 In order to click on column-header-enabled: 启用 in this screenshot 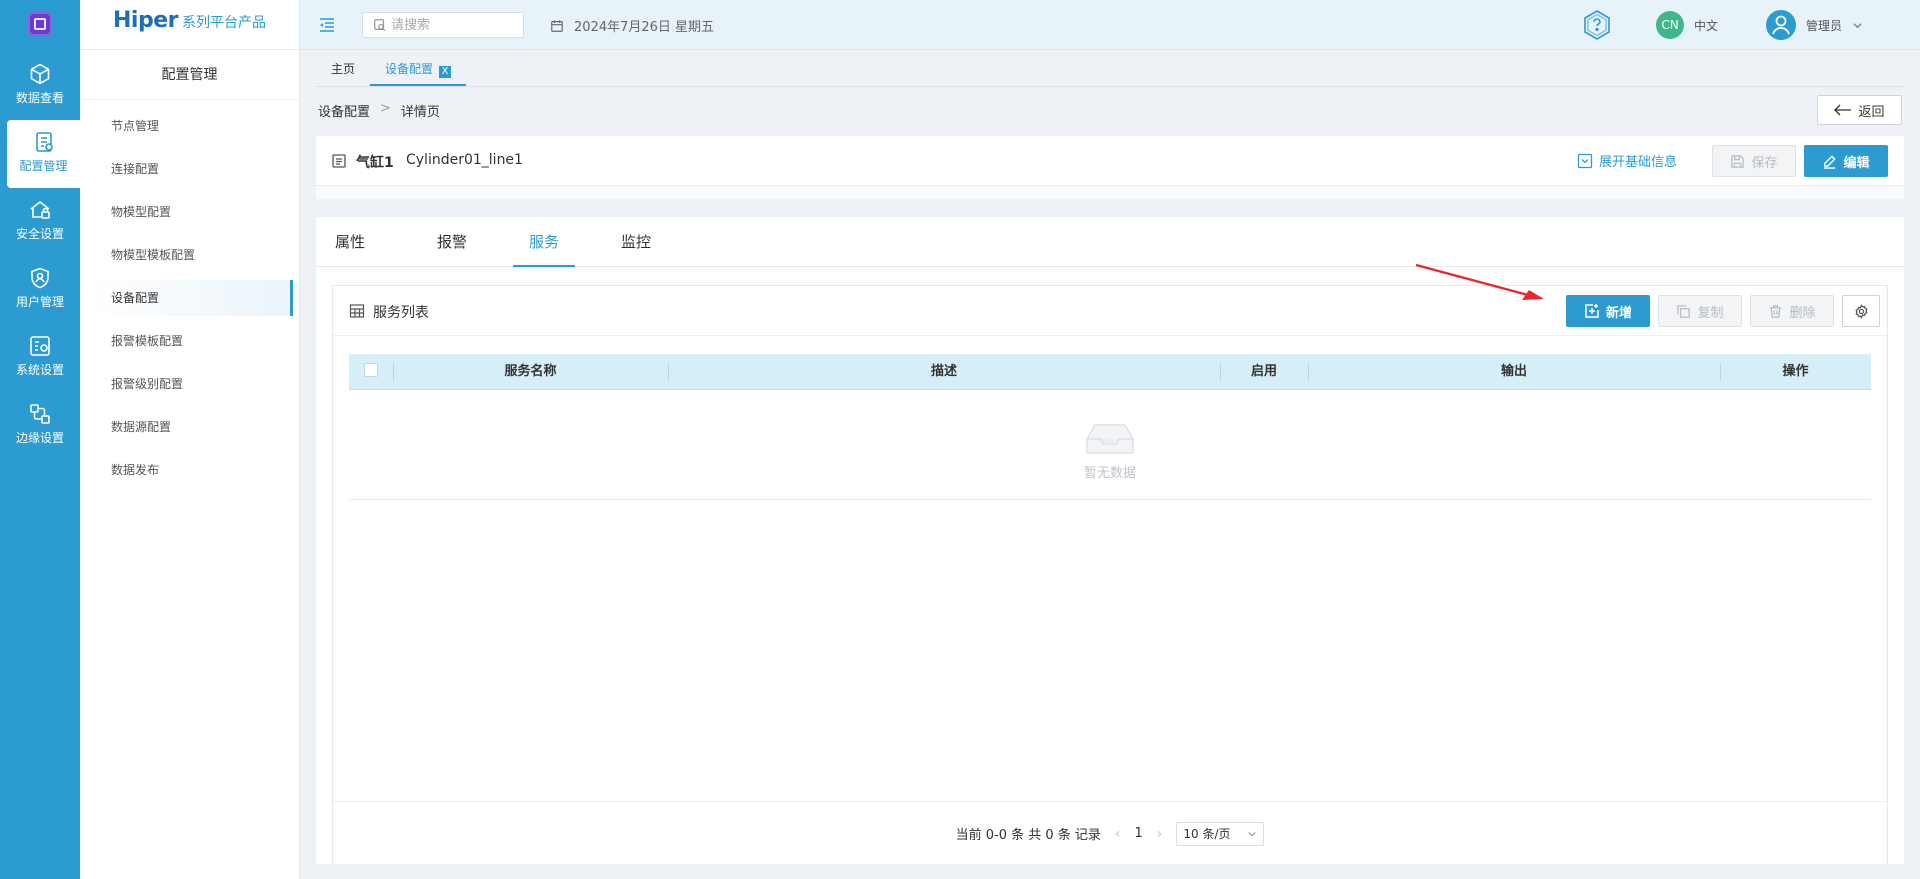, I will do `click(1264, 372)`.